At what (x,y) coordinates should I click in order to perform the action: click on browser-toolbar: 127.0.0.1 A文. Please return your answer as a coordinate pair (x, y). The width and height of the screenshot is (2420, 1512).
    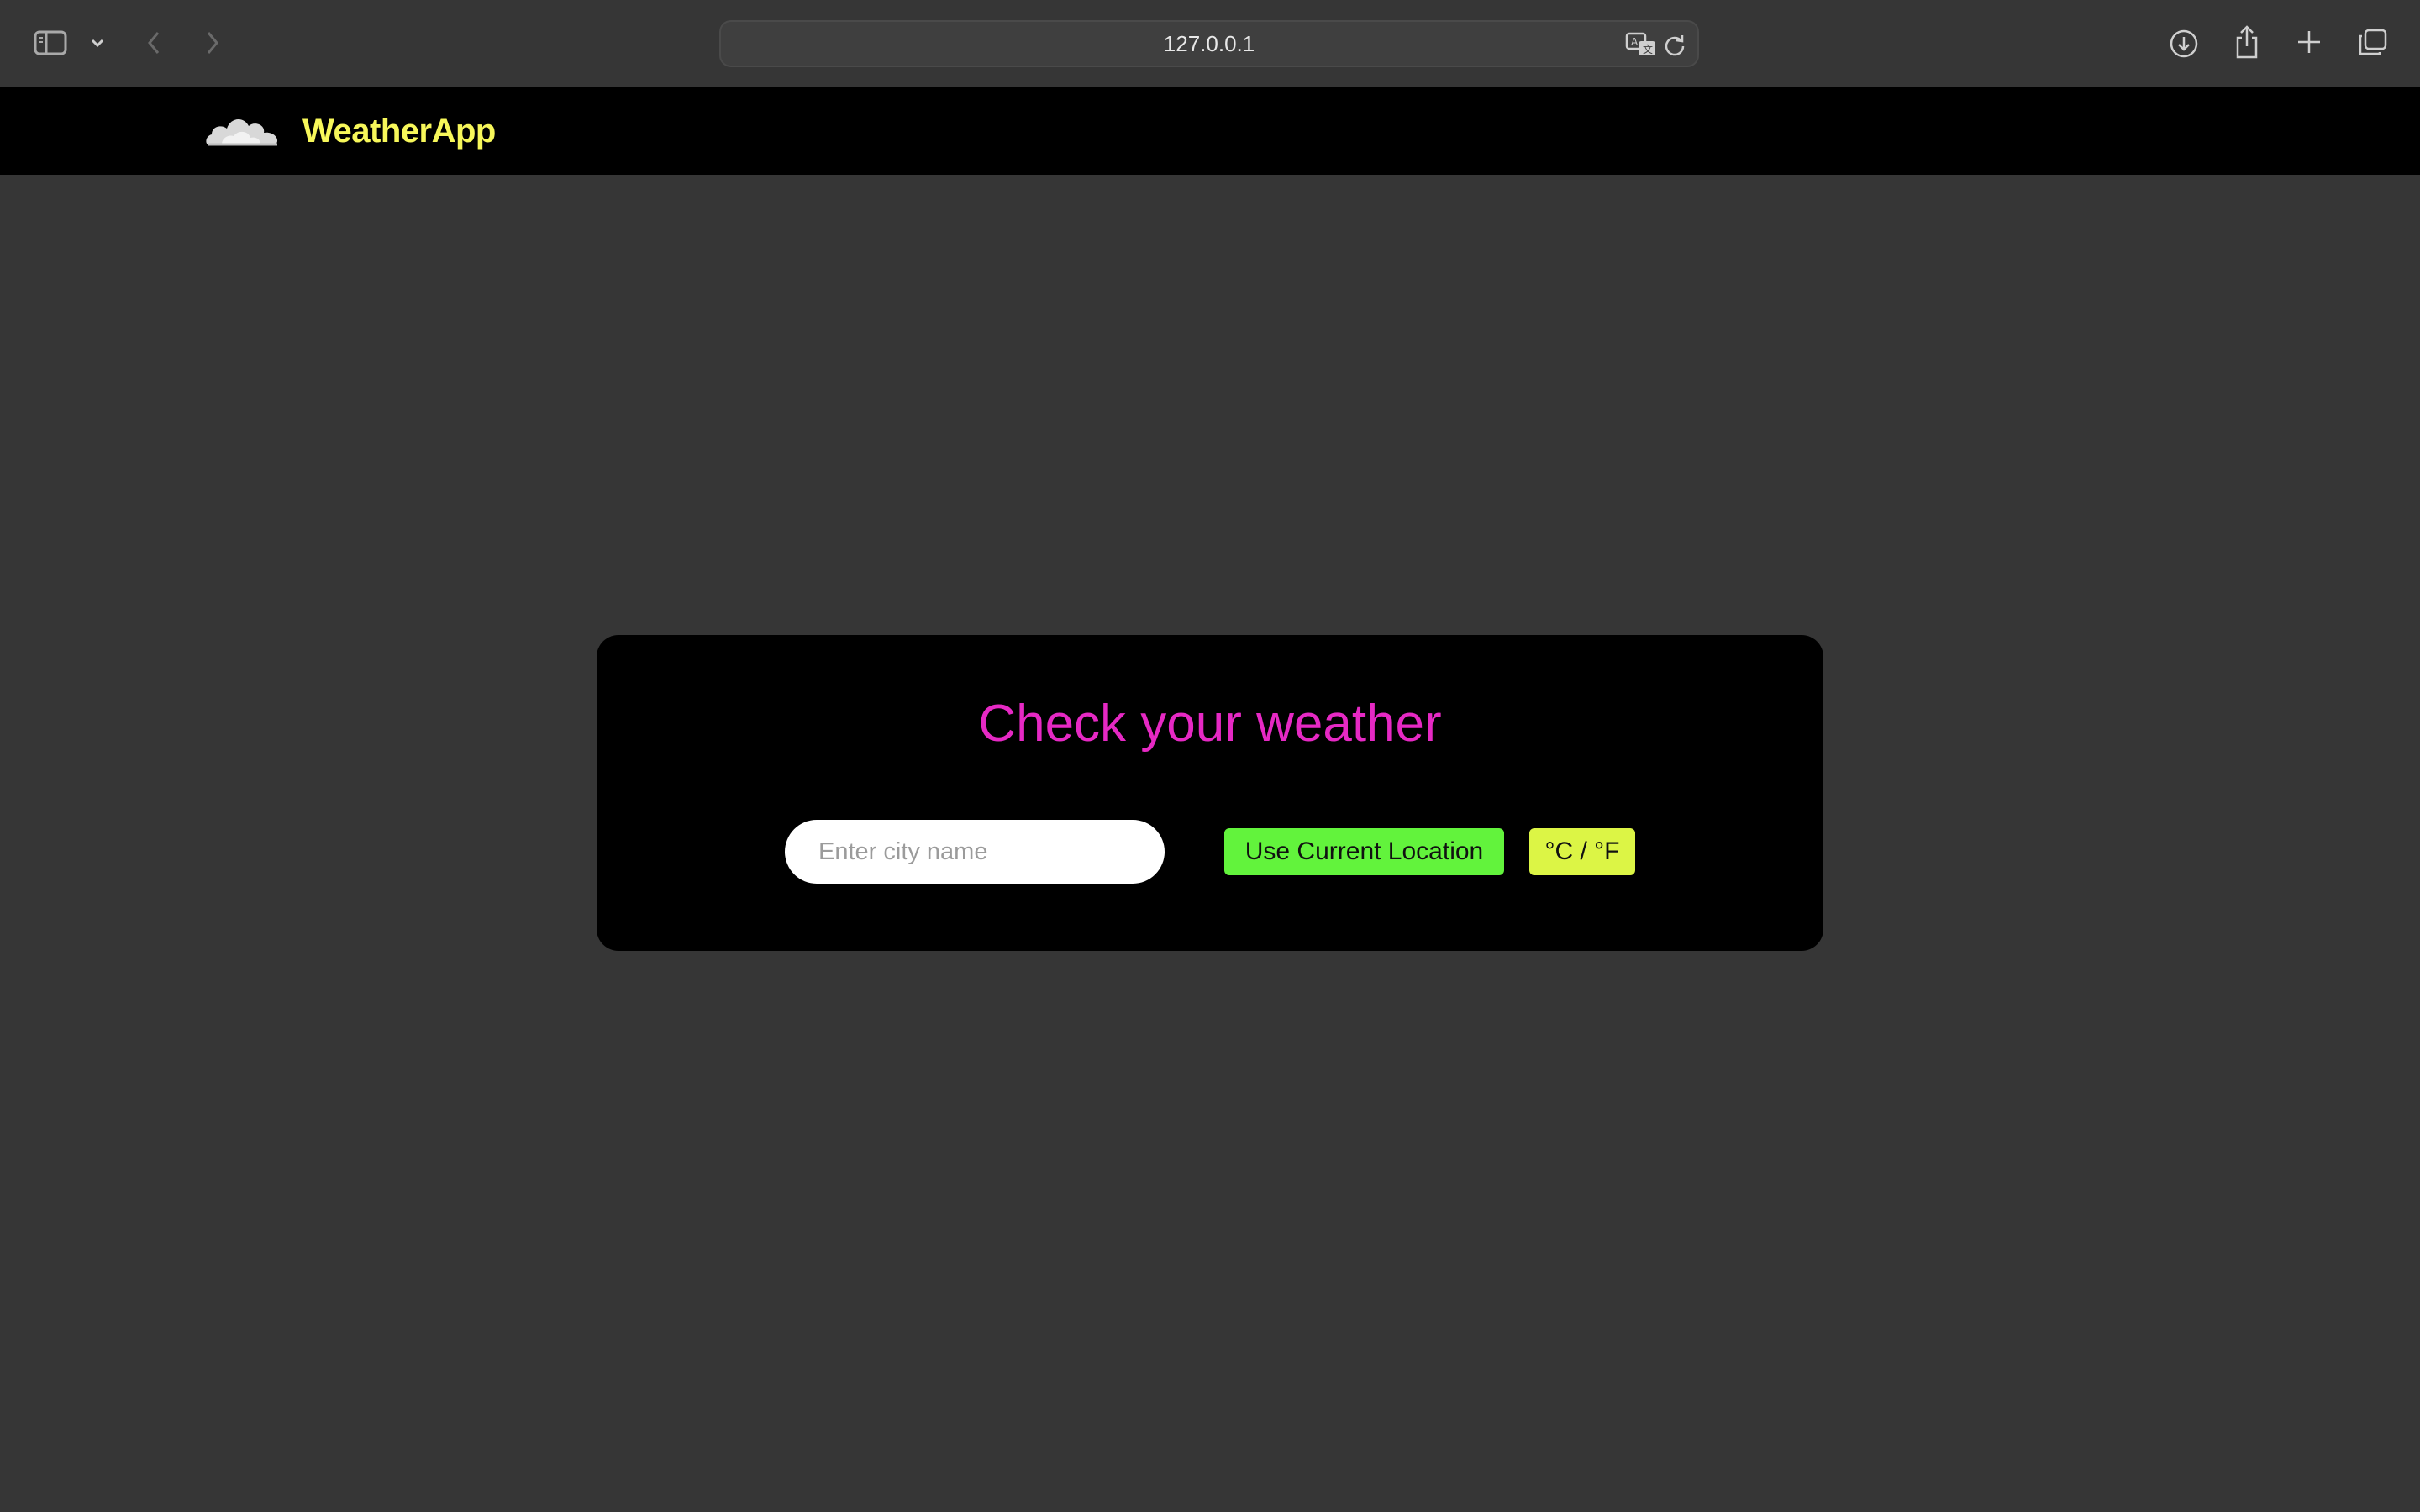
    Looking at the image, I should click on (1210, 43).